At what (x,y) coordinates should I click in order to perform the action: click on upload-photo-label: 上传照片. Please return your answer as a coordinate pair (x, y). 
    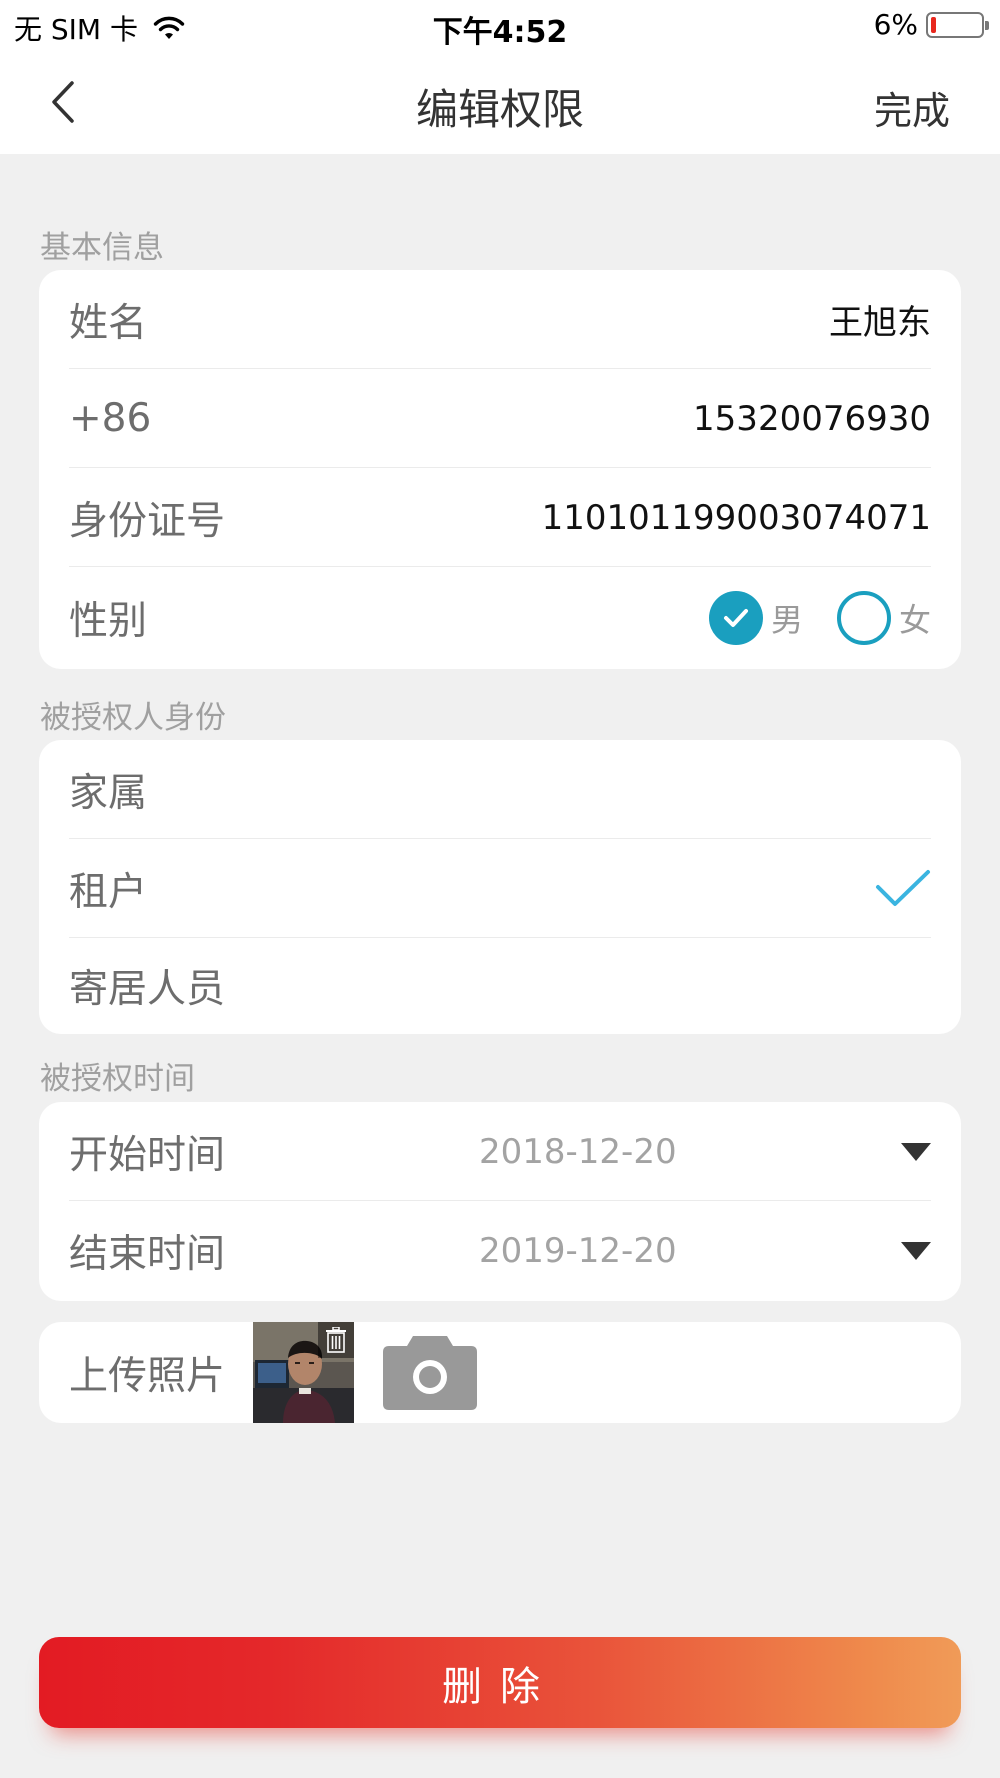
    Looking at the image, I should click on (147, 1376).